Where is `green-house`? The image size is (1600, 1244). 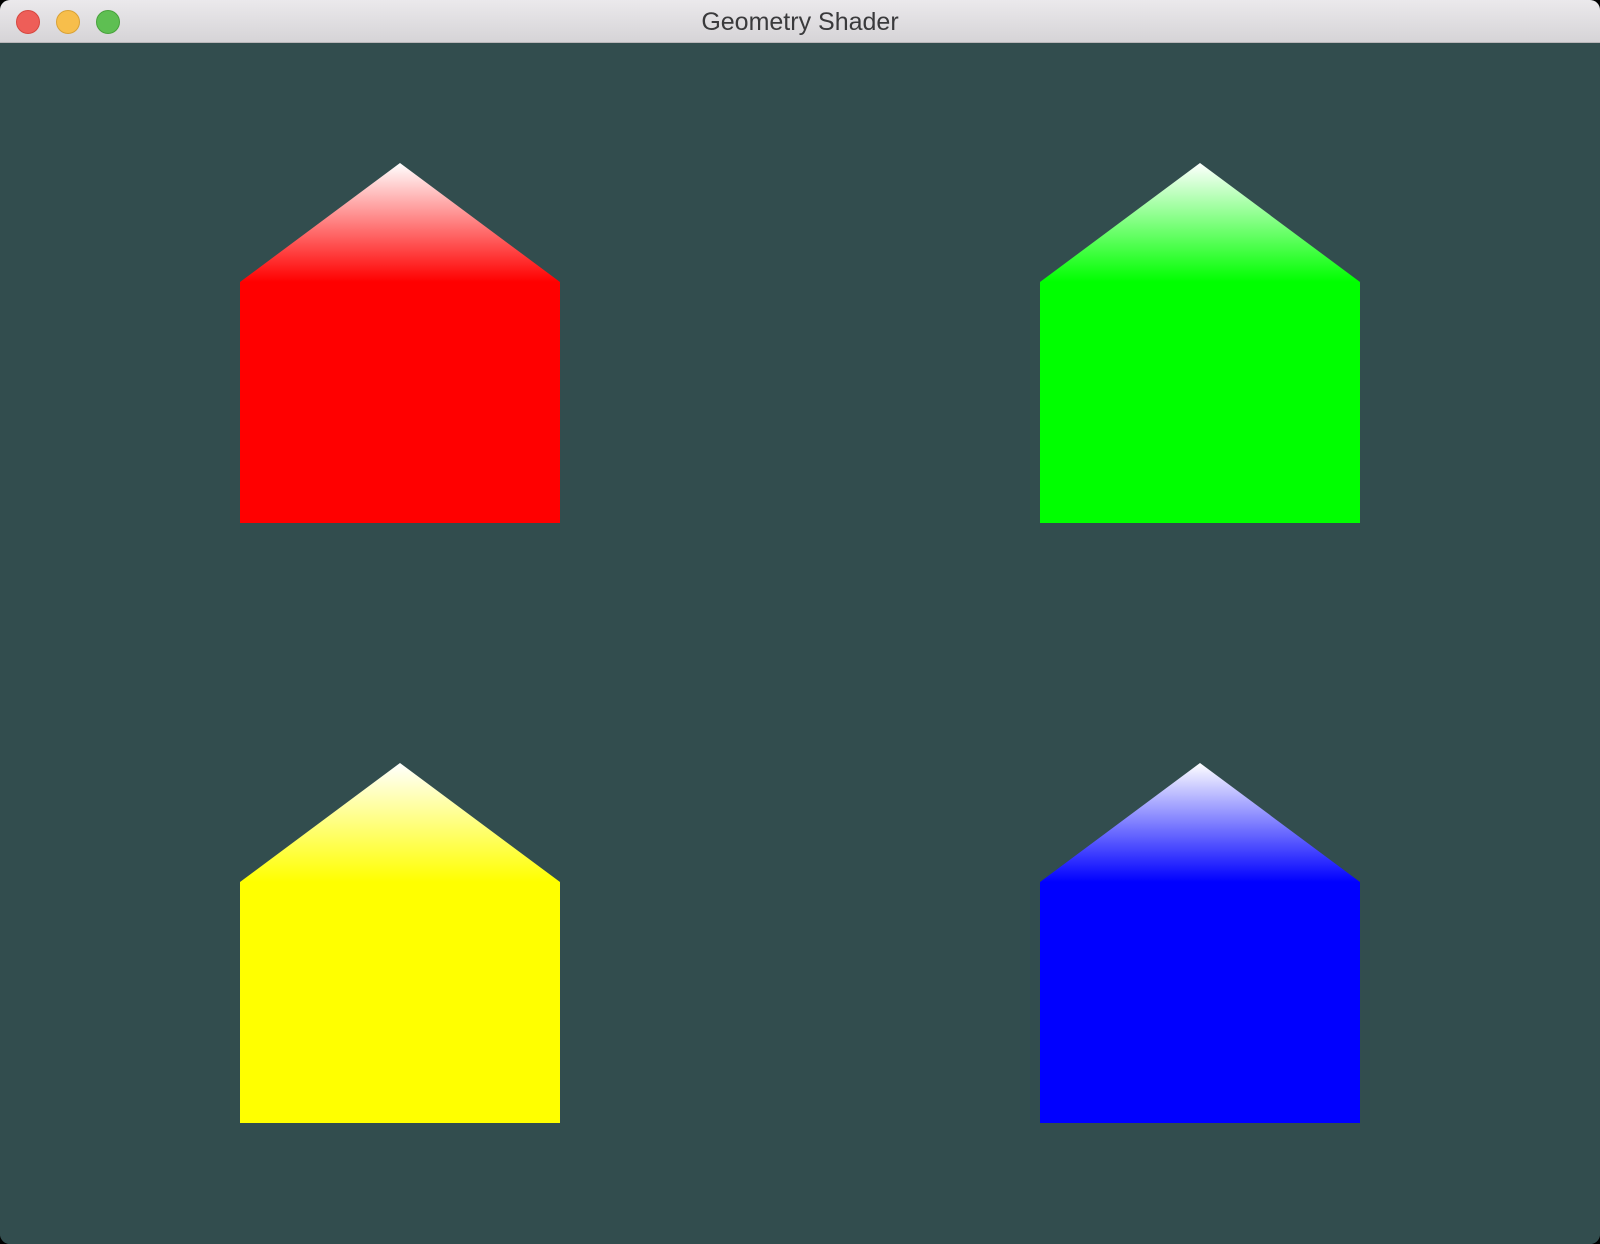
green-house is located at coordinates (1200, 343).